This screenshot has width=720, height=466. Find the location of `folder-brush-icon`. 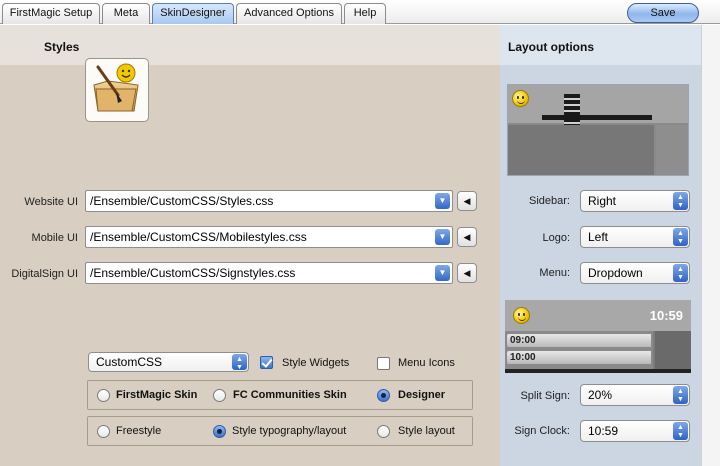

folder-brush-icon is located at coordinates (116, 87).